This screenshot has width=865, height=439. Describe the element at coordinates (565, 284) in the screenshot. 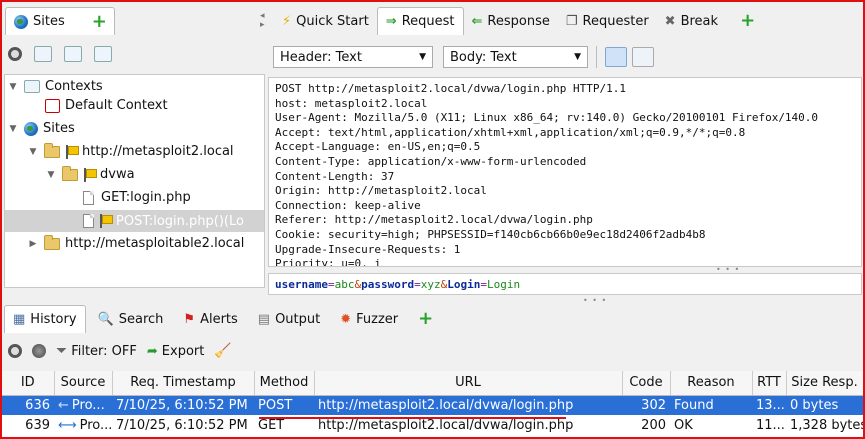

I see `request-body-text: username=abc&password=xyz&Login=Login` at that location.